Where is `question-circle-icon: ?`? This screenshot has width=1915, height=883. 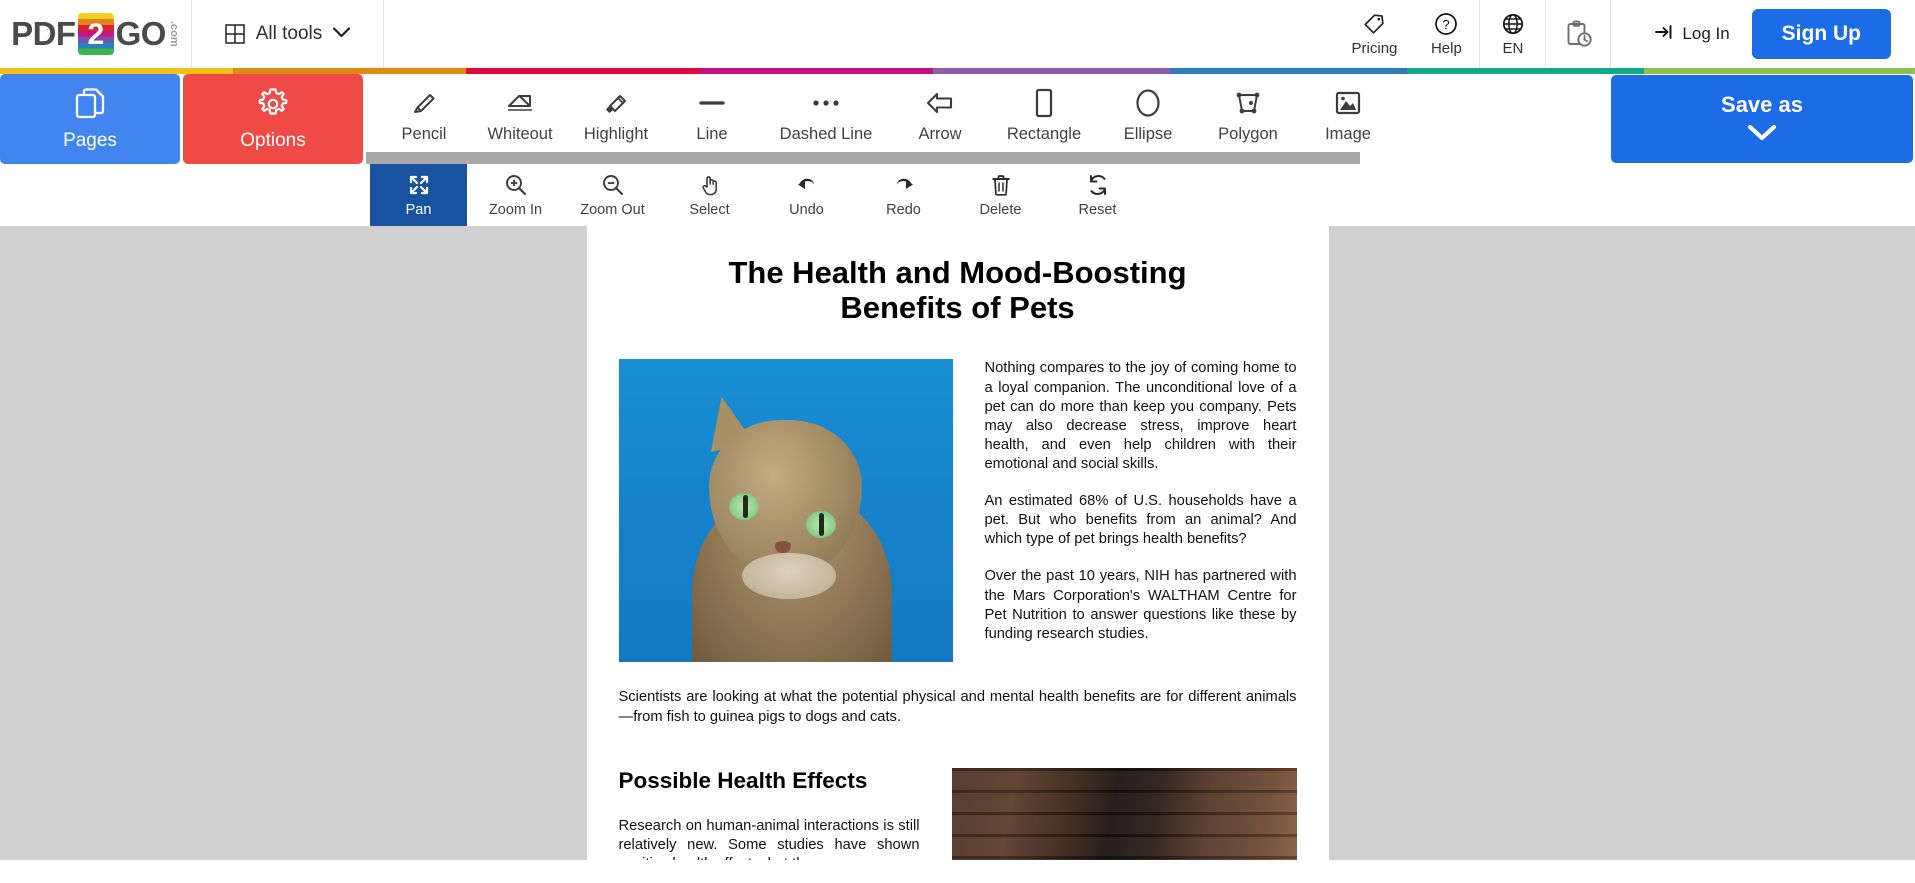 question-circle-icon: ? is located at coordinates (1446, 24).